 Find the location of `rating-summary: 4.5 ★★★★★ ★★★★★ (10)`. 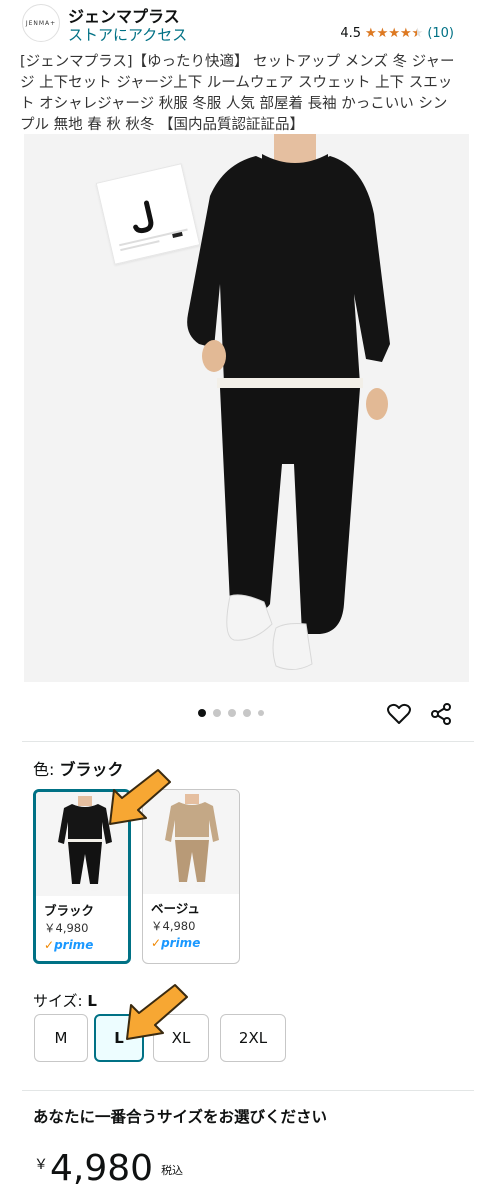

rating-summary: 4.5 ★★★★★ ★★★★★ (10) is located at coordinates (397, 33).